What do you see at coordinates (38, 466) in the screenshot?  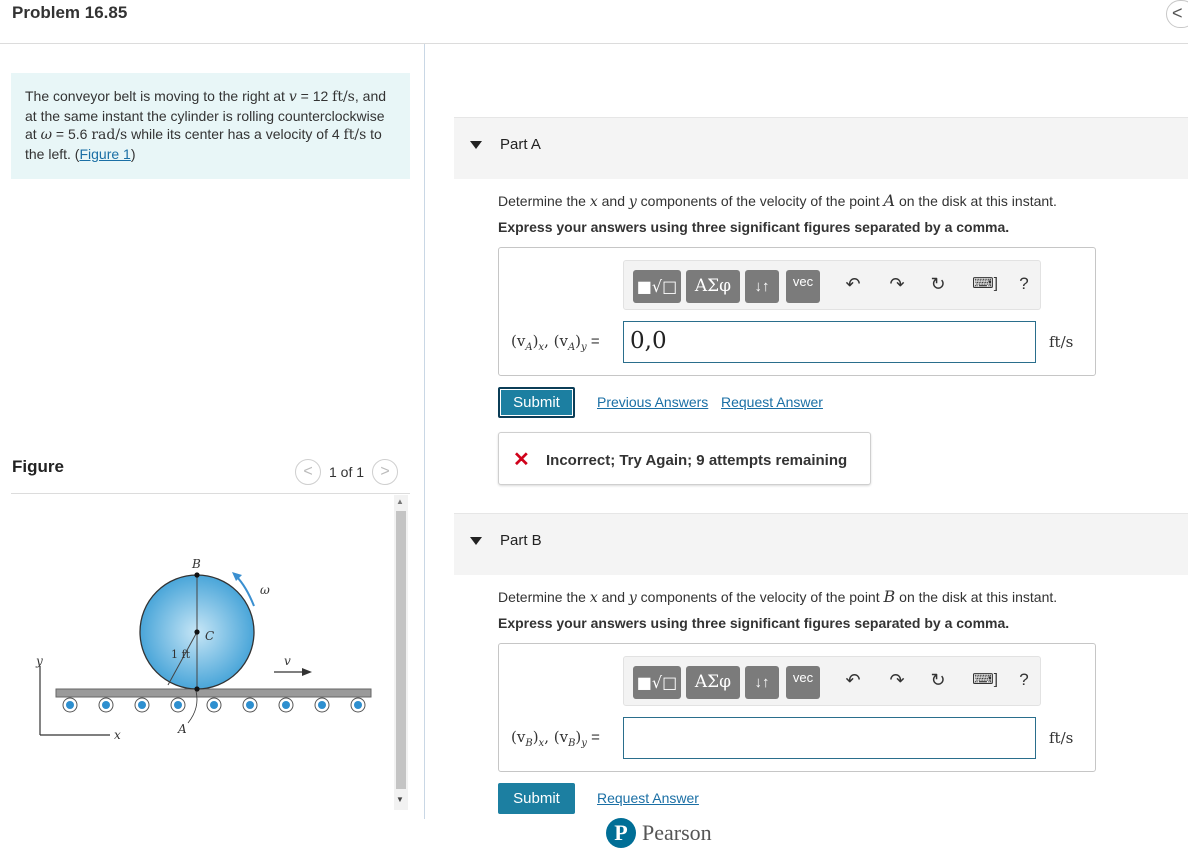 I see `figure-heading: Figure` at bounding box center [38, 466].